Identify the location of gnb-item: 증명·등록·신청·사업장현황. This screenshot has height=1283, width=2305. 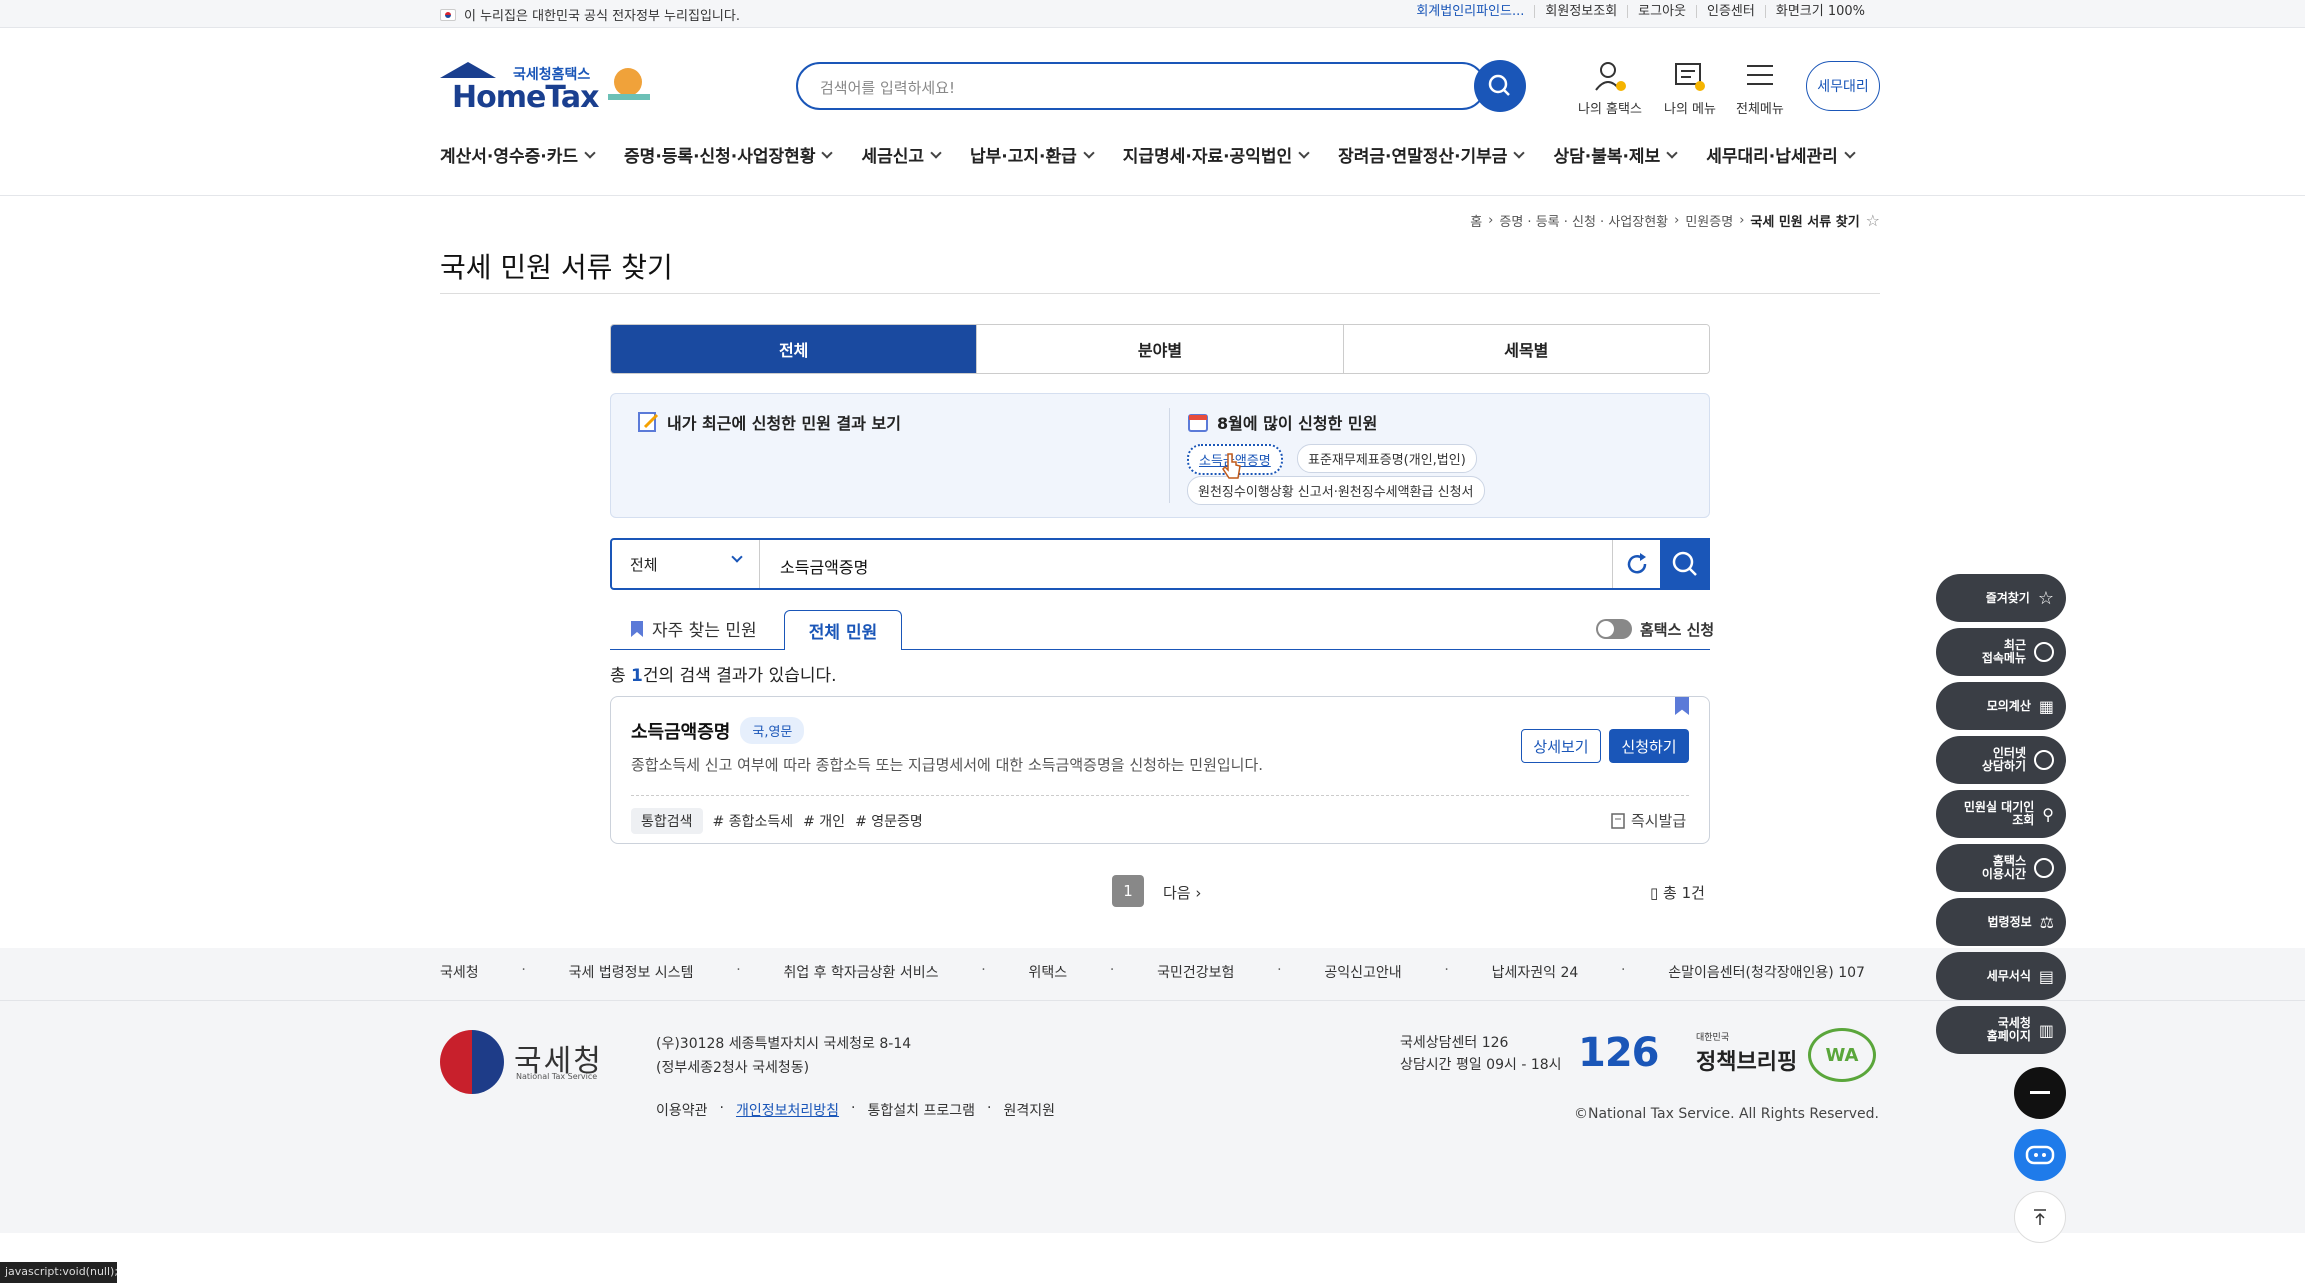
(729, 154).